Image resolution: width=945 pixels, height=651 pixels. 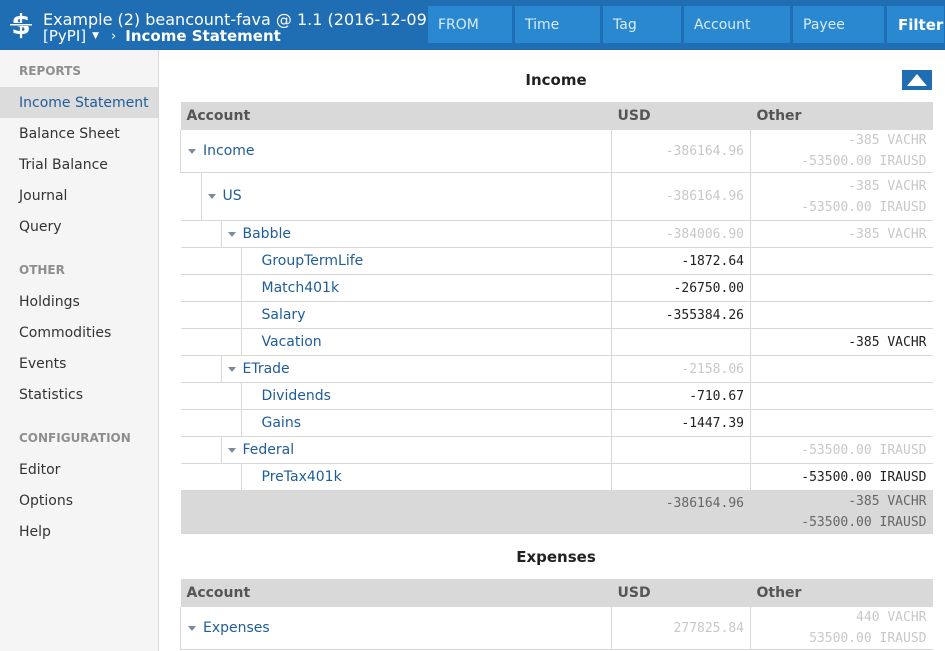 I want to click on table-header-row: Account USD Other, so click(x=556, y=116).